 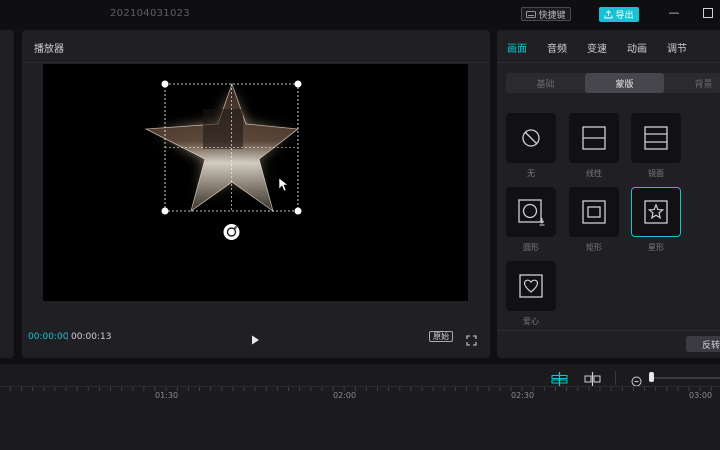 I want to click on star-mask-icon, so click(x=656, y=212).